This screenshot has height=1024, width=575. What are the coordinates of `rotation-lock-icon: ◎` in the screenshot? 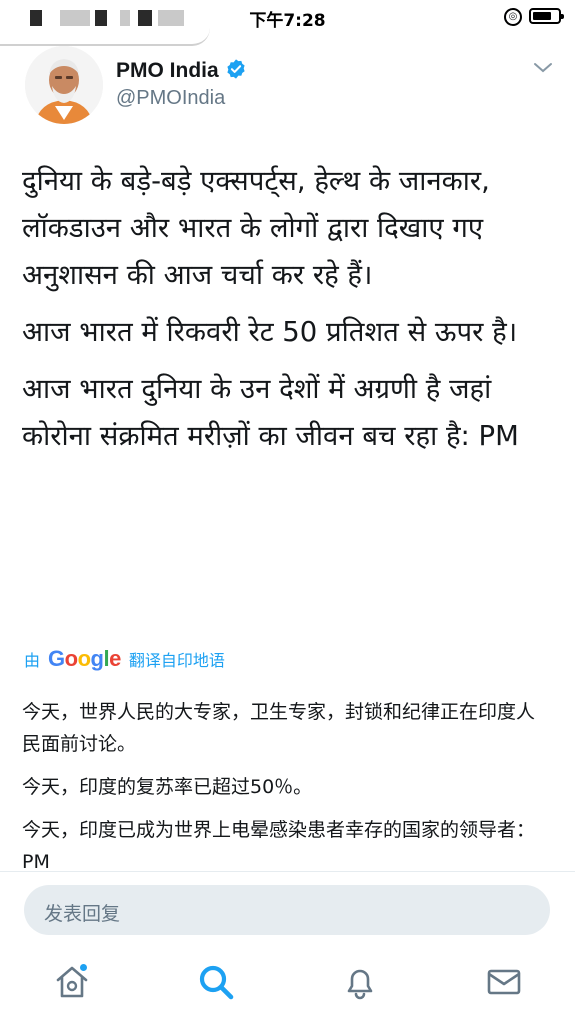 It's located at (513, 17).